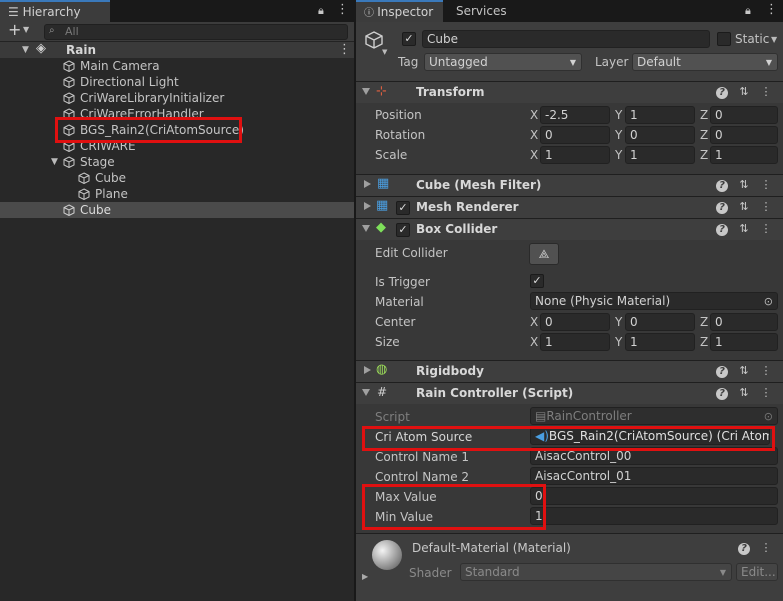 The height and width of the screenshot is (601, 783). What do you see at coordinates (344, 50) in the screenshot?
I see `scene-menu-icon: ⋮` at bounding box center [344, 50].